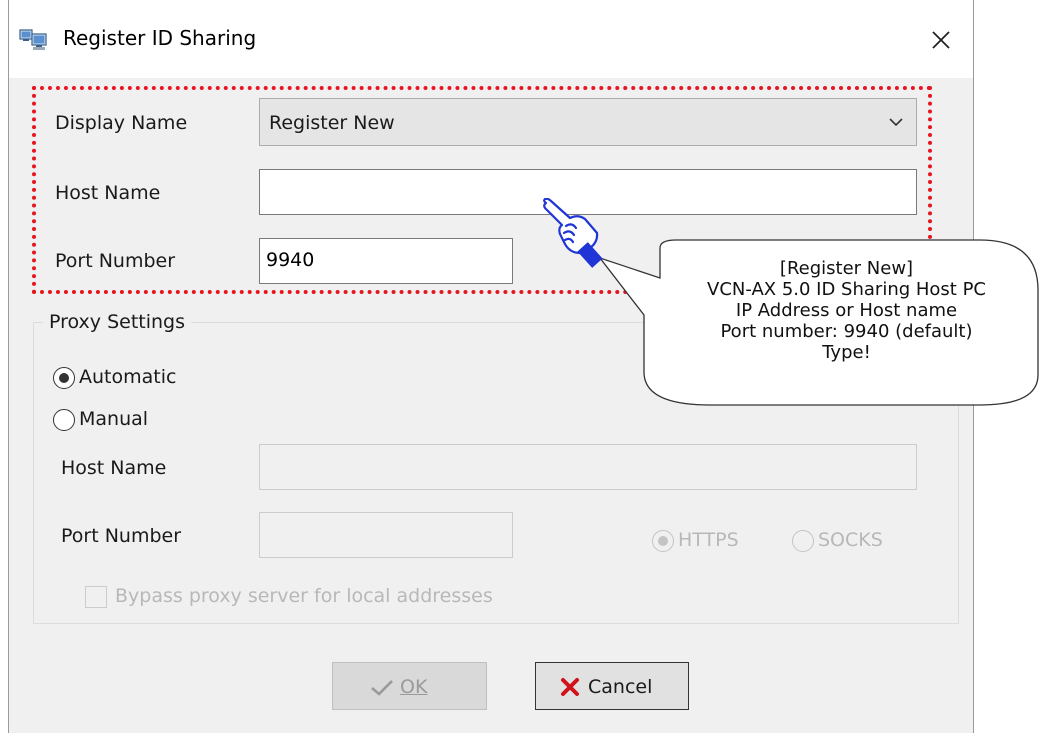  I want to click on proxy-port-number-input, so click(386, 535).